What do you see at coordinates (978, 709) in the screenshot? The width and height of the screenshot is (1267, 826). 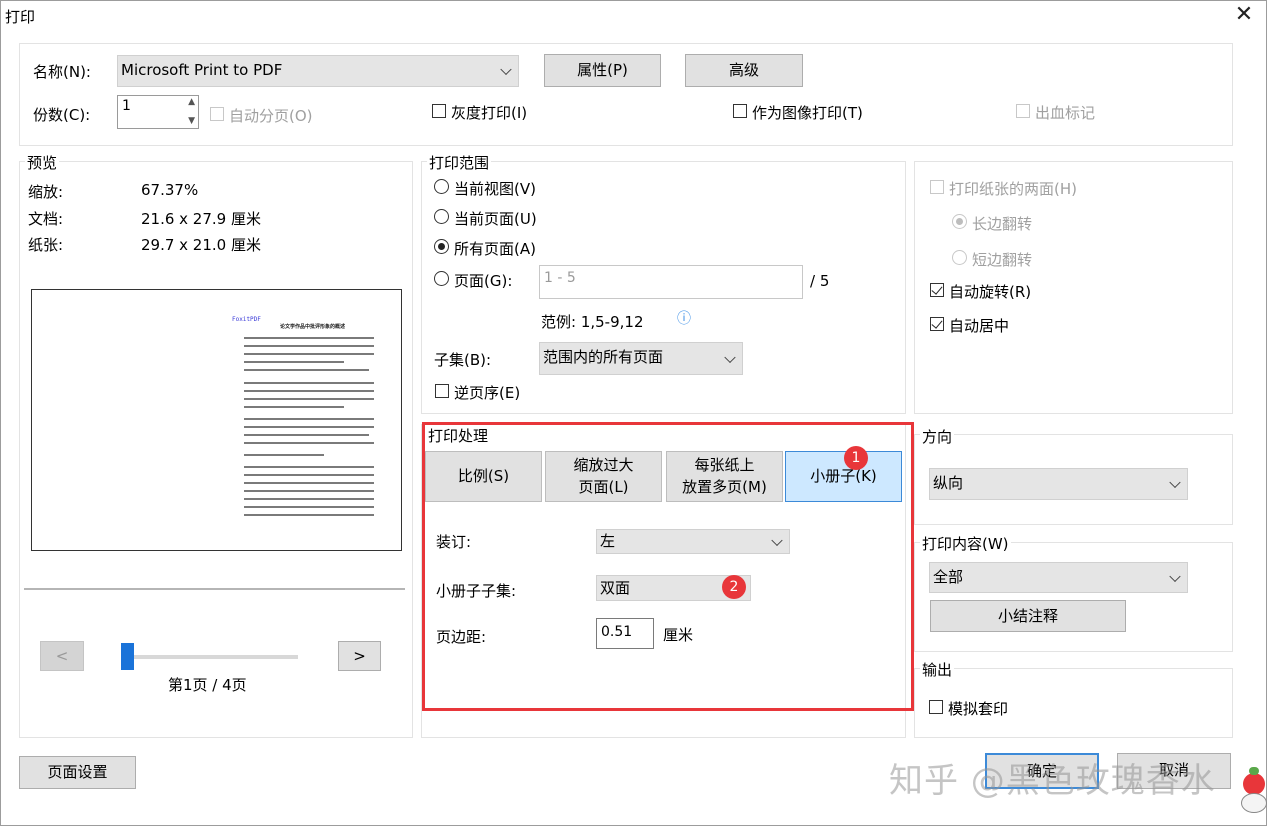 I see `simulate-overprint-label: 模拟套印` at bounding box center [978, 709].